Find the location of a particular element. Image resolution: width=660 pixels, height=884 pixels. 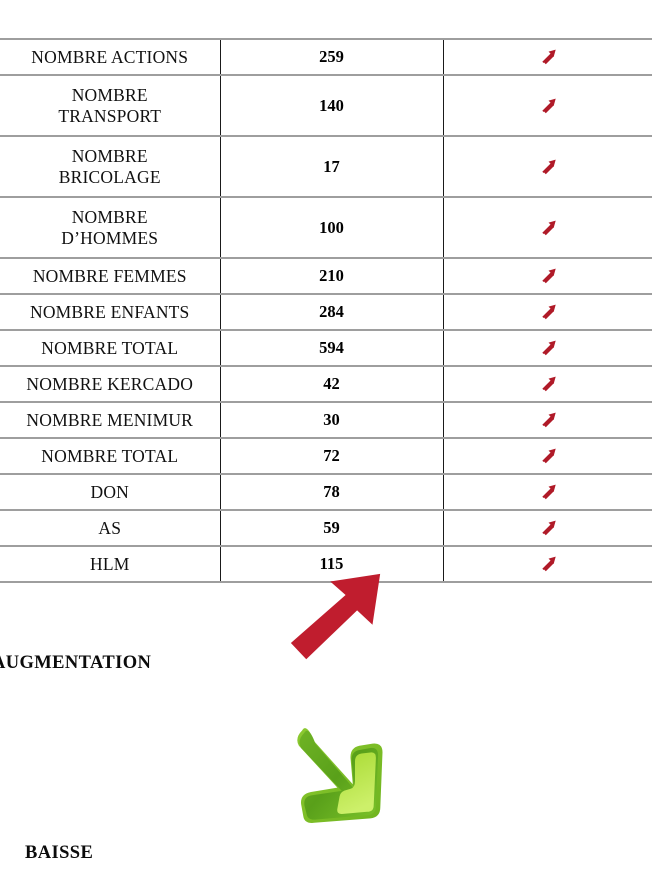

row-label-line: NOMBRE FEMMES is located at coordinates (109, 275).